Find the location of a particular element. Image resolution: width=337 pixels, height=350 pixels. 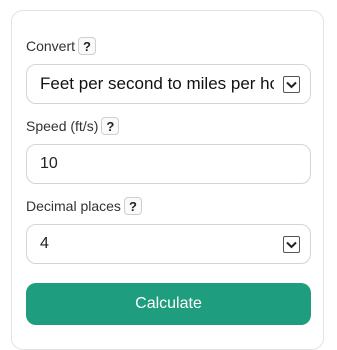

calculate-button: Calculate is located at coordinates (168, 304).